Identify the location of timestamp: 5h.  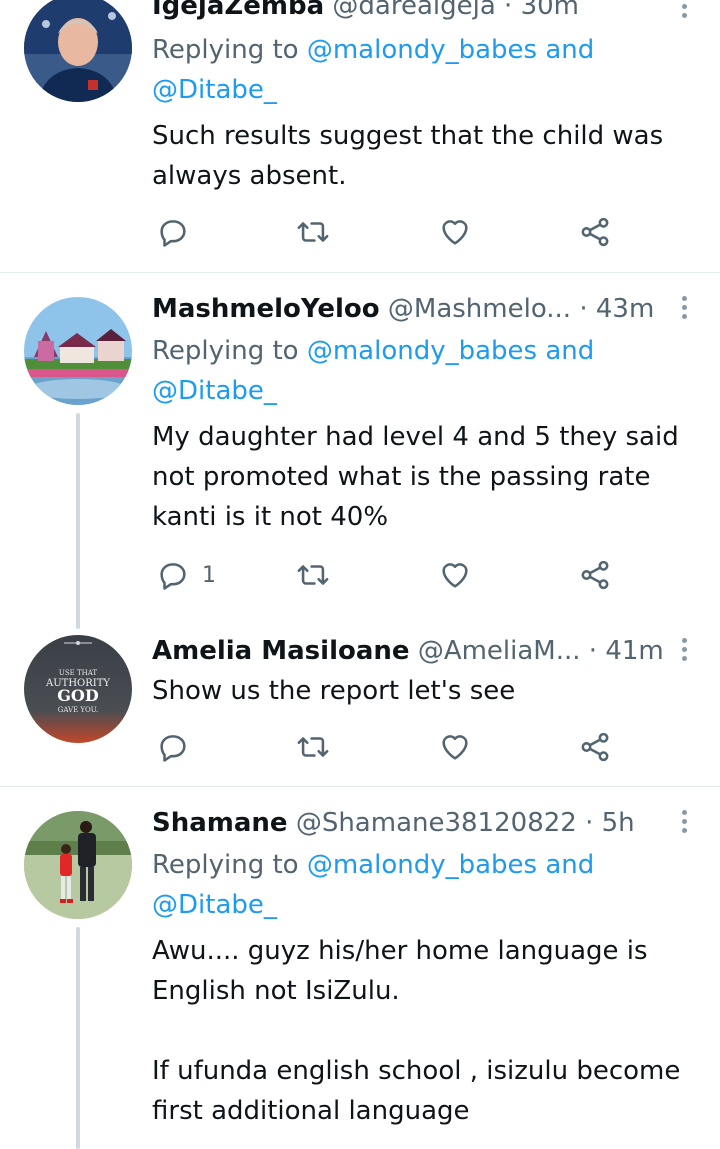
(618, 823).